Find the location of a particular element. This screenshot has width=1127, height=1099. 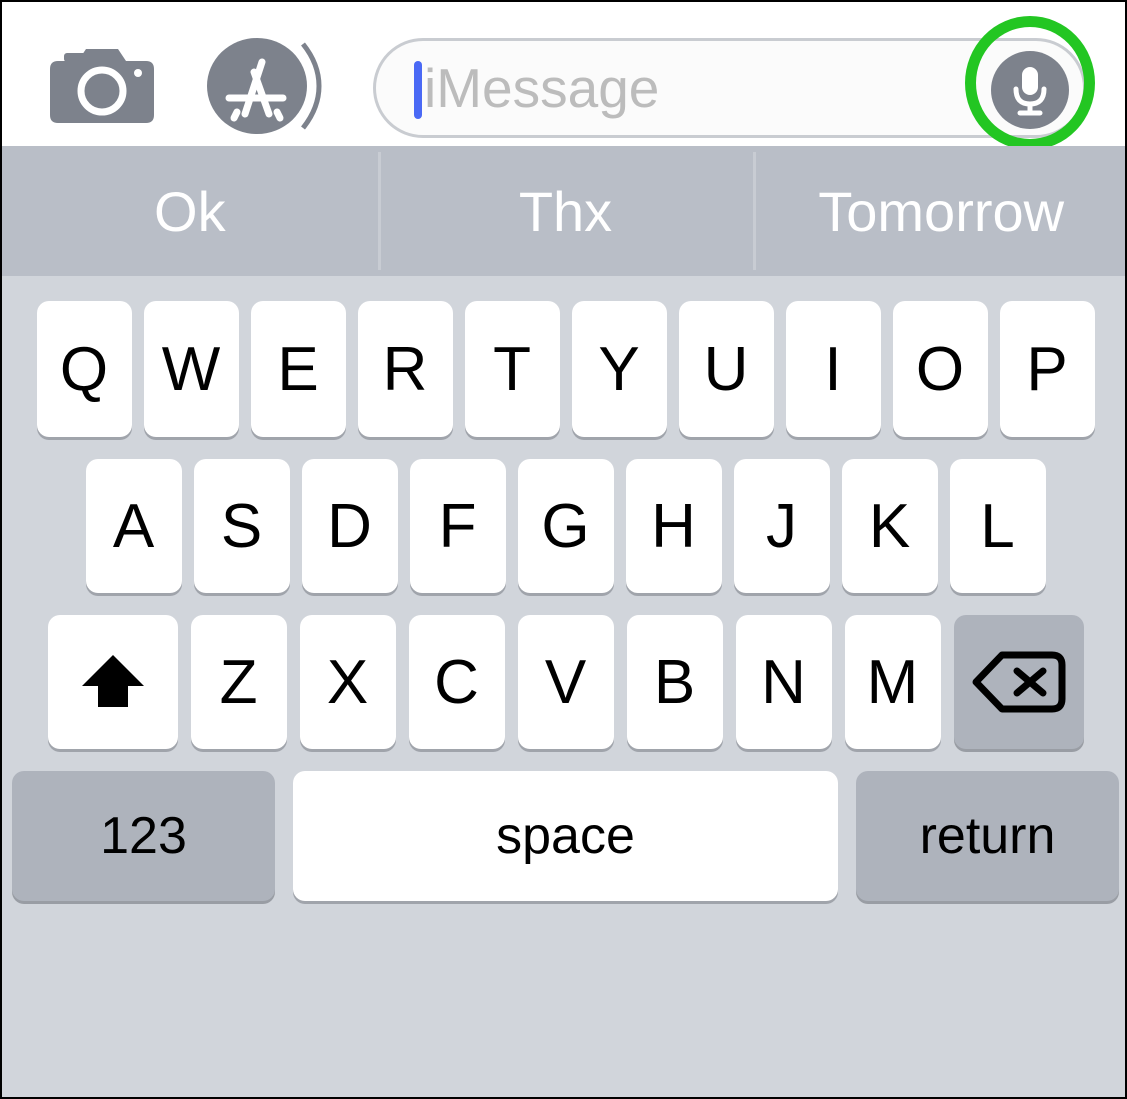

key-r: R is located at coordinates (405, 369).